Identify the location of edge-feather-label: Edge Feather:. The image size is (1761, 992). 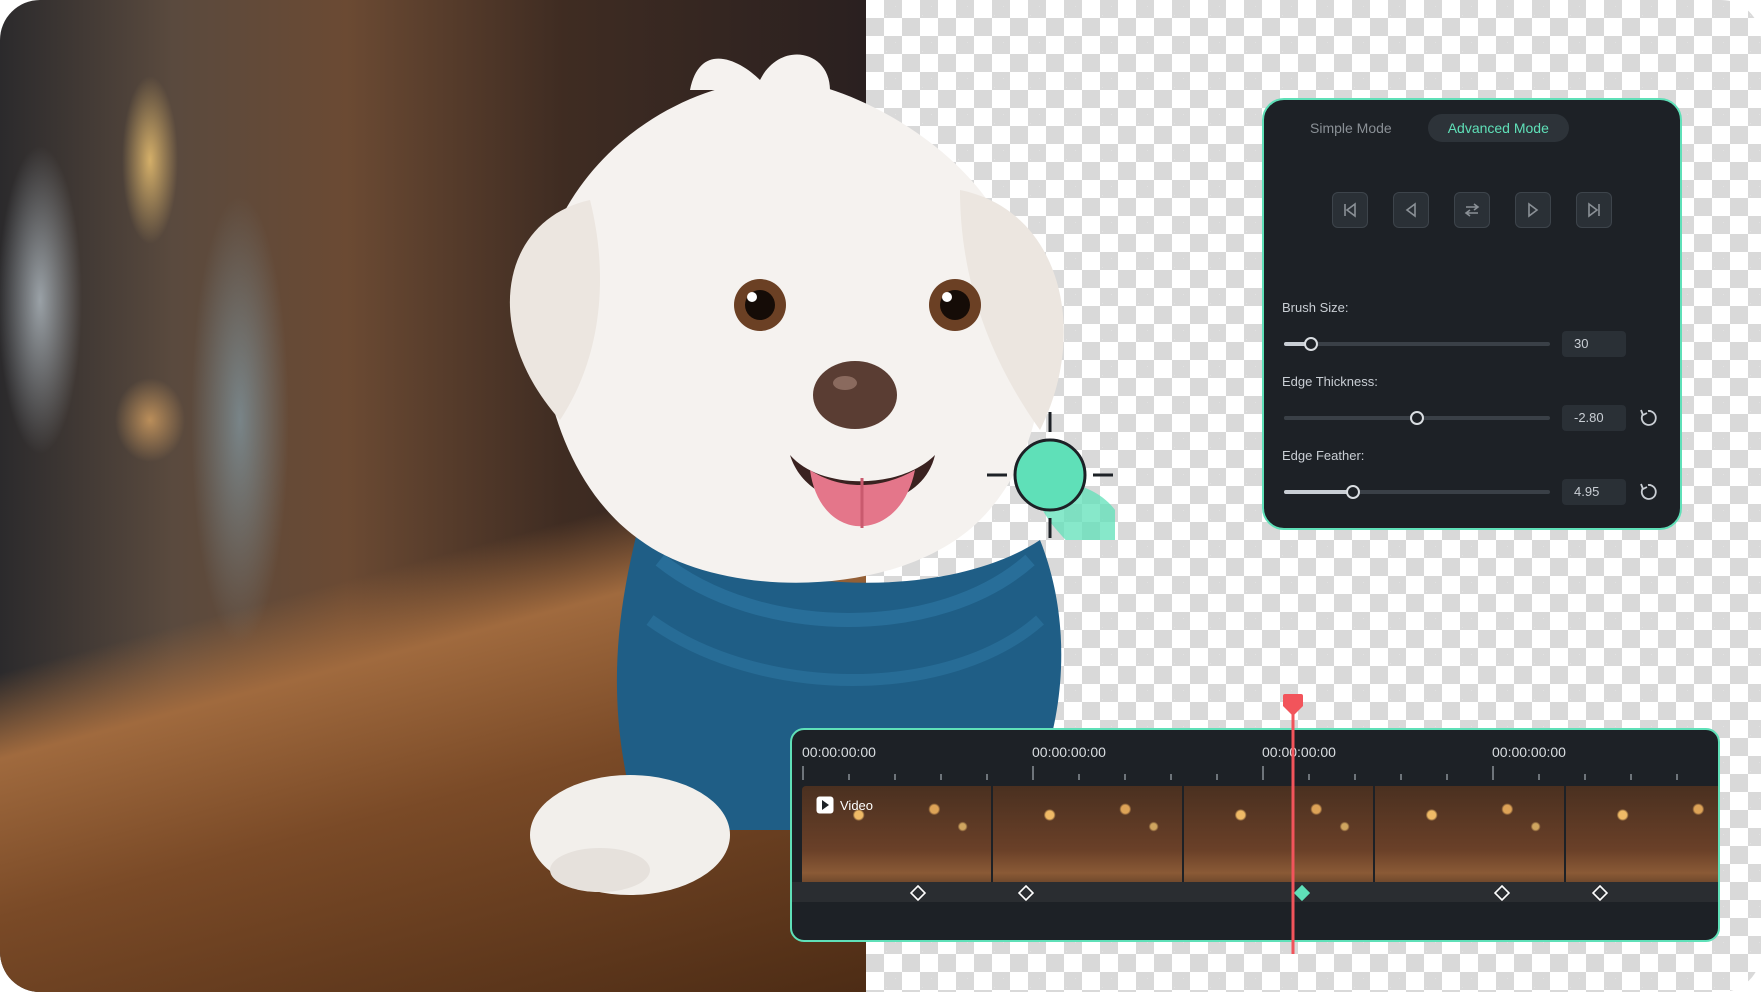
(1323, 455).